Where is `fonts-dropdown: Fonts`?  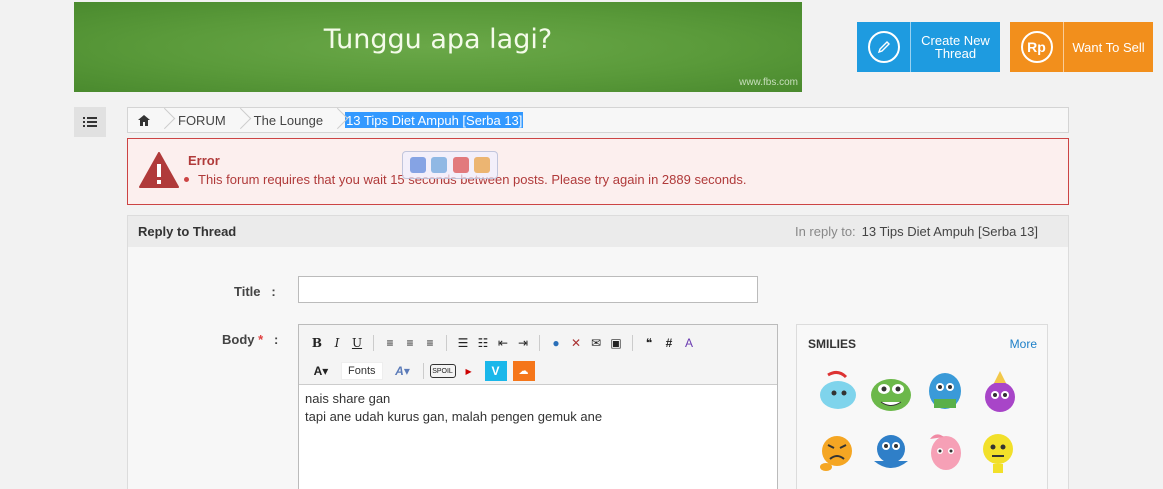
fonts-dropdown: Fonts is located at coordinates (362, 371).